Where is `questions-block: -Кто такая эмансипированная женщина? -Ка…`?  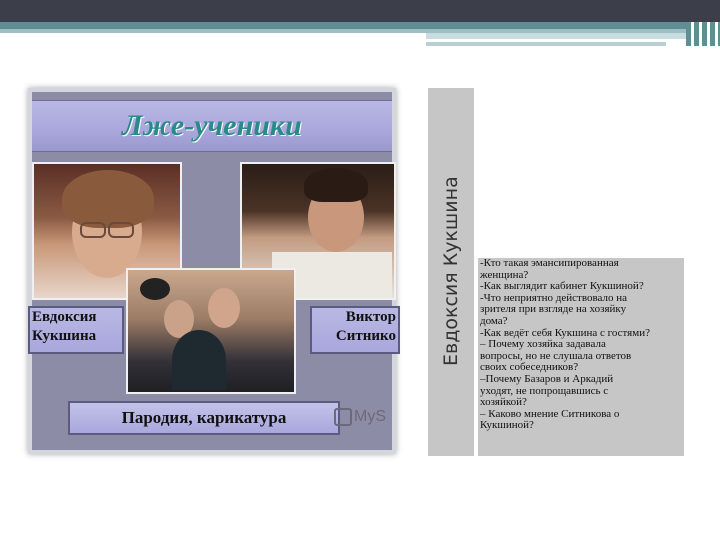 questions-block: -Кто такая эмансипированная женщина? -Ка… is located at coordinates (581, 356).